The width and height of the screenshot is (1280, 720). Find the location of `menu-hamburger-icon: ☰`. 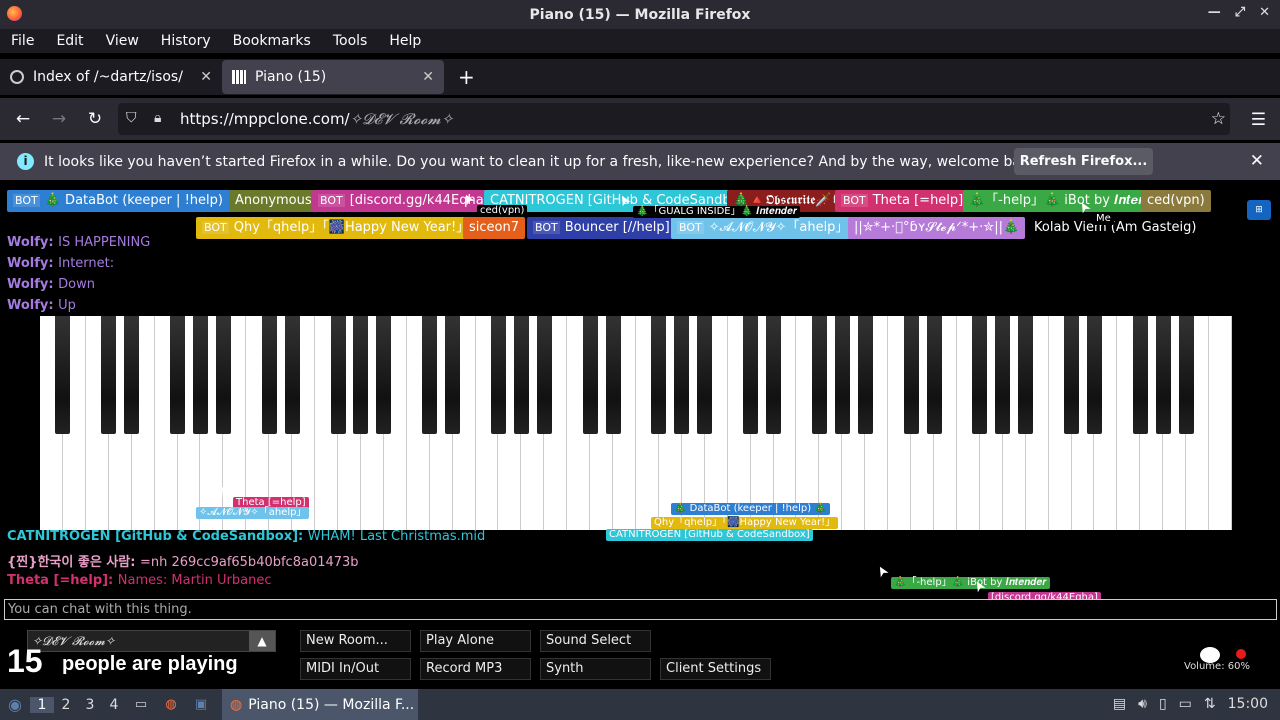

menu-hamburger-icon: ☰ is located at coordinates (1258, 120).